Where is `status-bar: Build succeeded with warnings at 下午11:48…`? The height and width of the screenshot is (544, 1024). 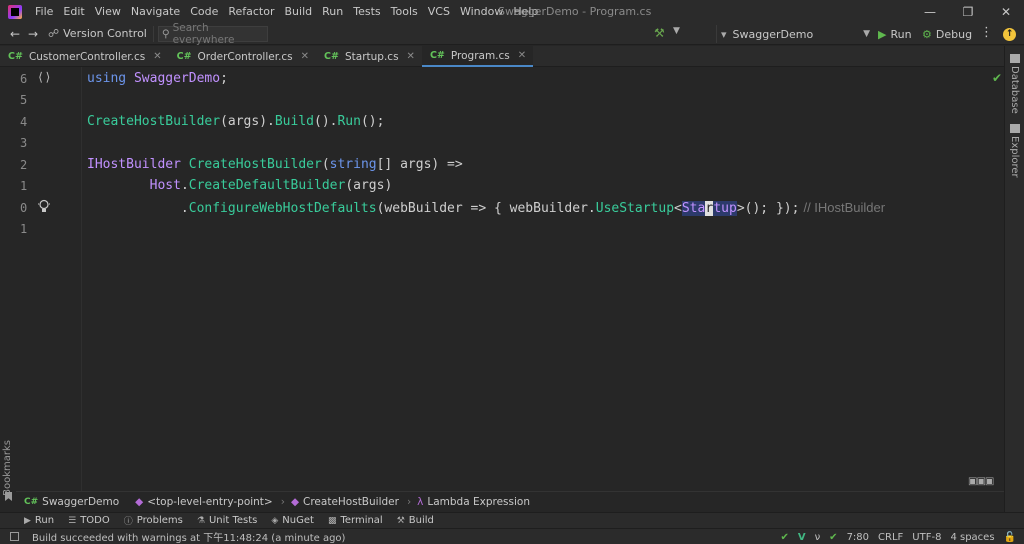
status-bar: Build succeeded with warnings at 下午11:48… is located at coordinates (512, 536).